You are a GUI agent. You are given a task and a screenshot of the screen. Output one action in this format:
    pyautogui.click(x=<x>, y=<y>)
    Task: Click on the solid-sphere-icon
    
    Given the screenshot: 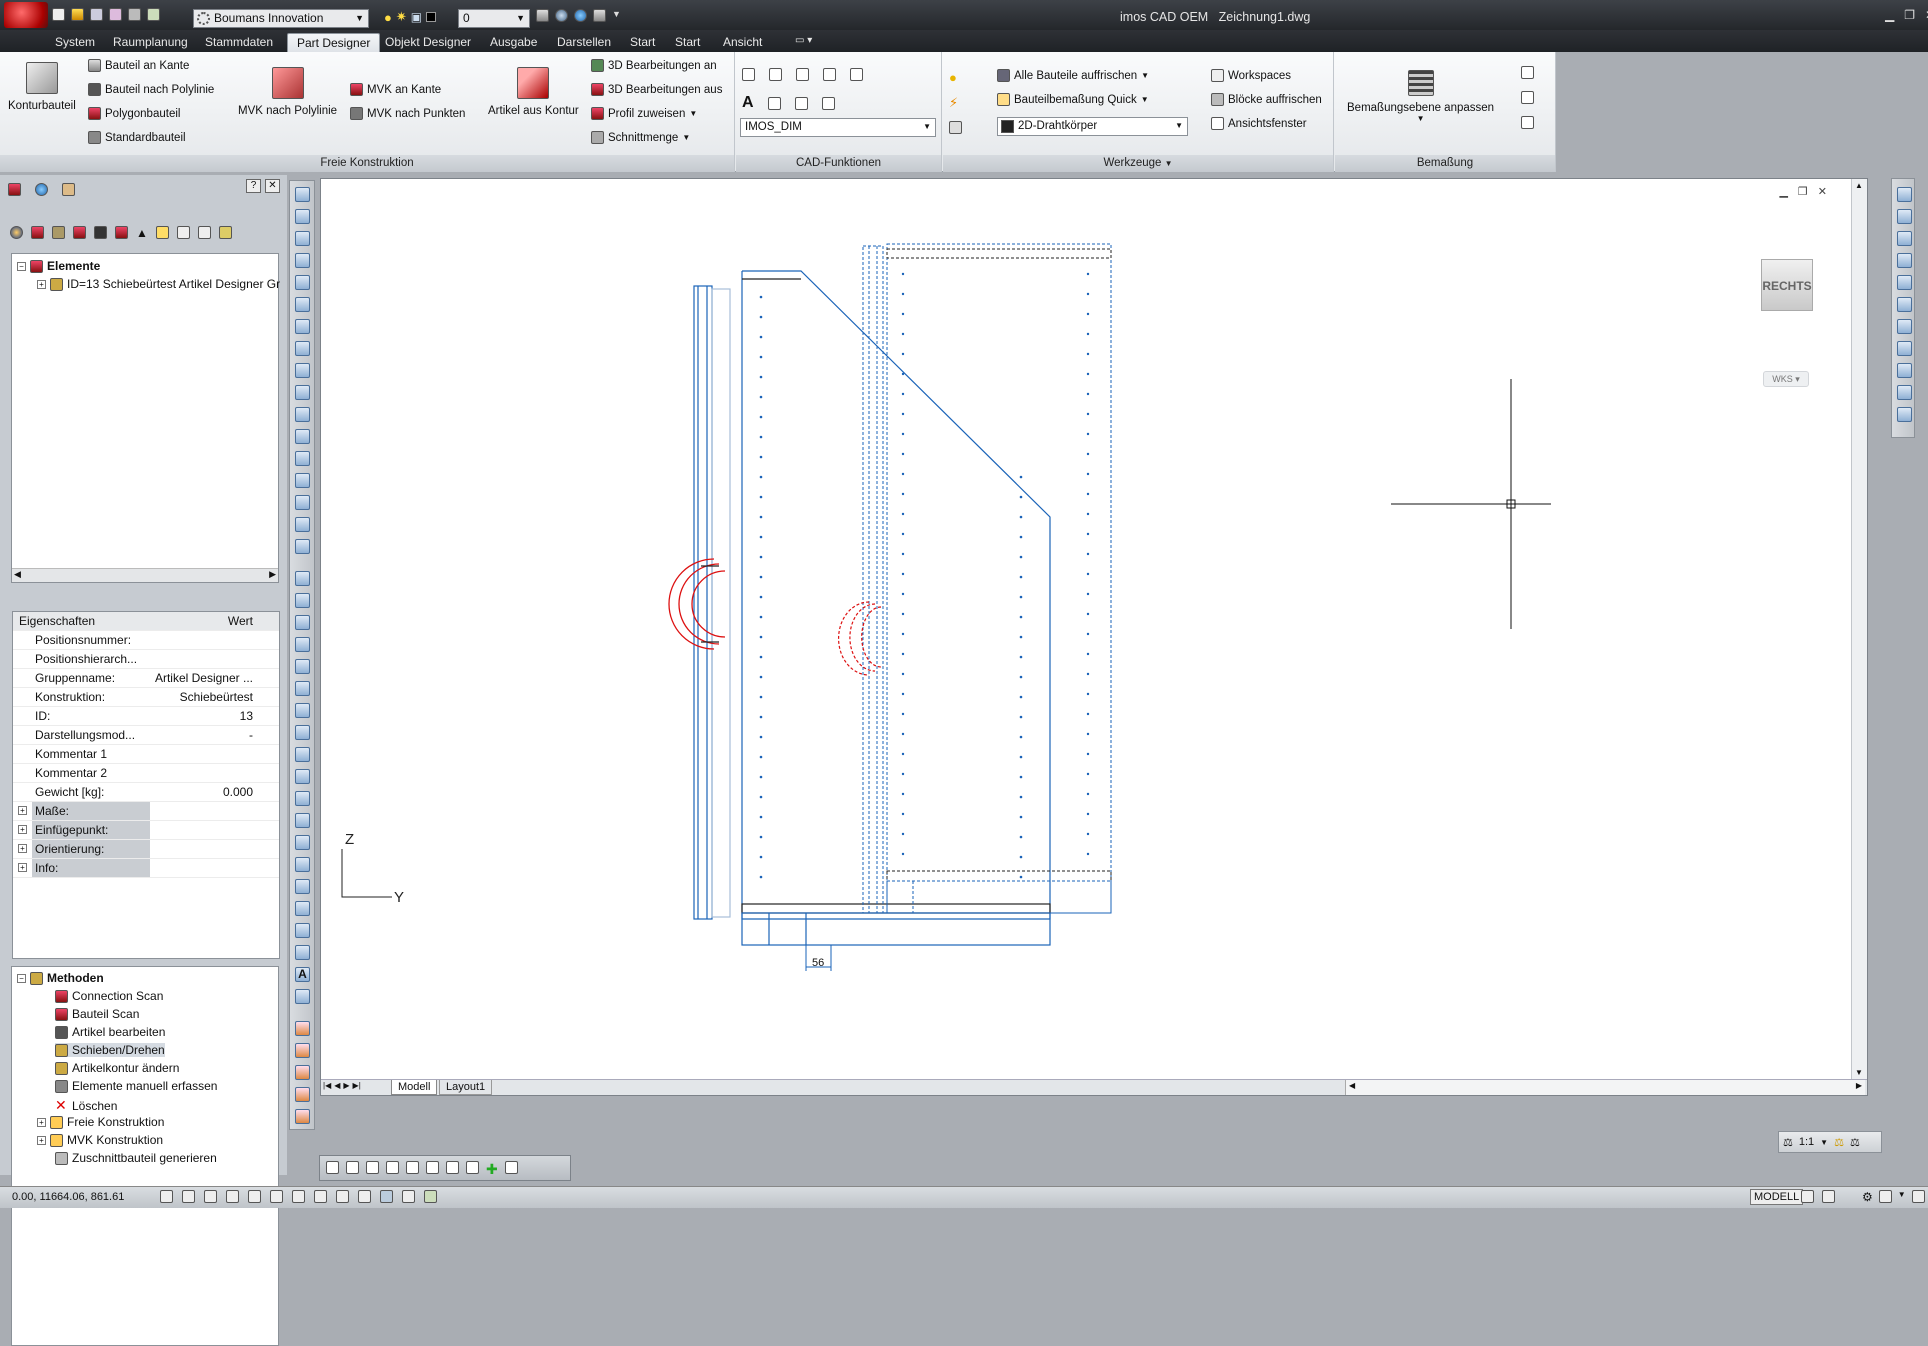 What is the action you would take?
    pyautogui.click(x=302, y=1050)
    